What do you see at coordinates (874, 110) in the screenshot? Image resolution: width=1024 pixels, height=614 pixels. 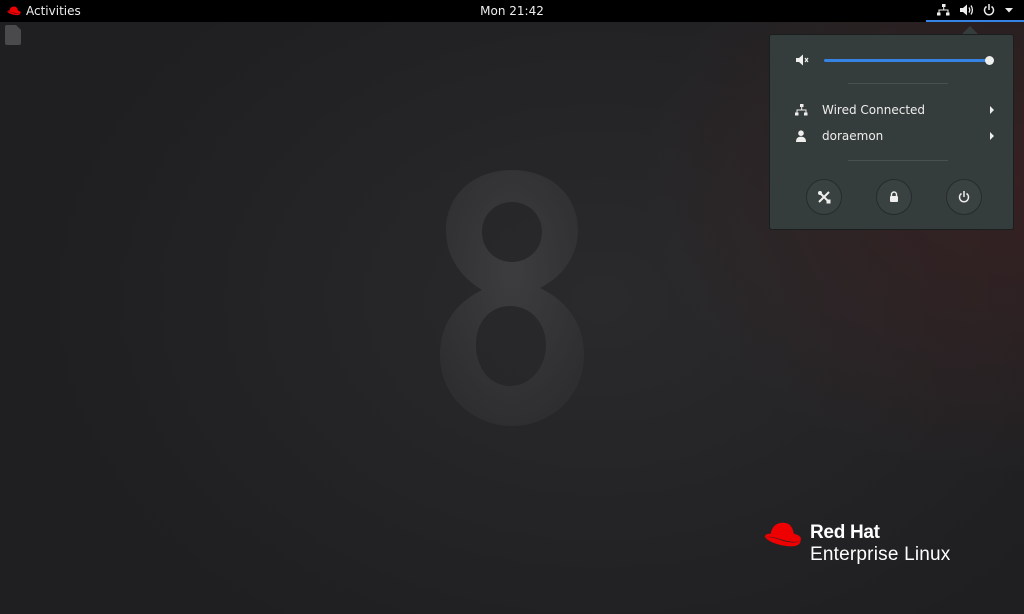 I see `menu-item-label: Wired Connected` at bounding box center [874, 110].